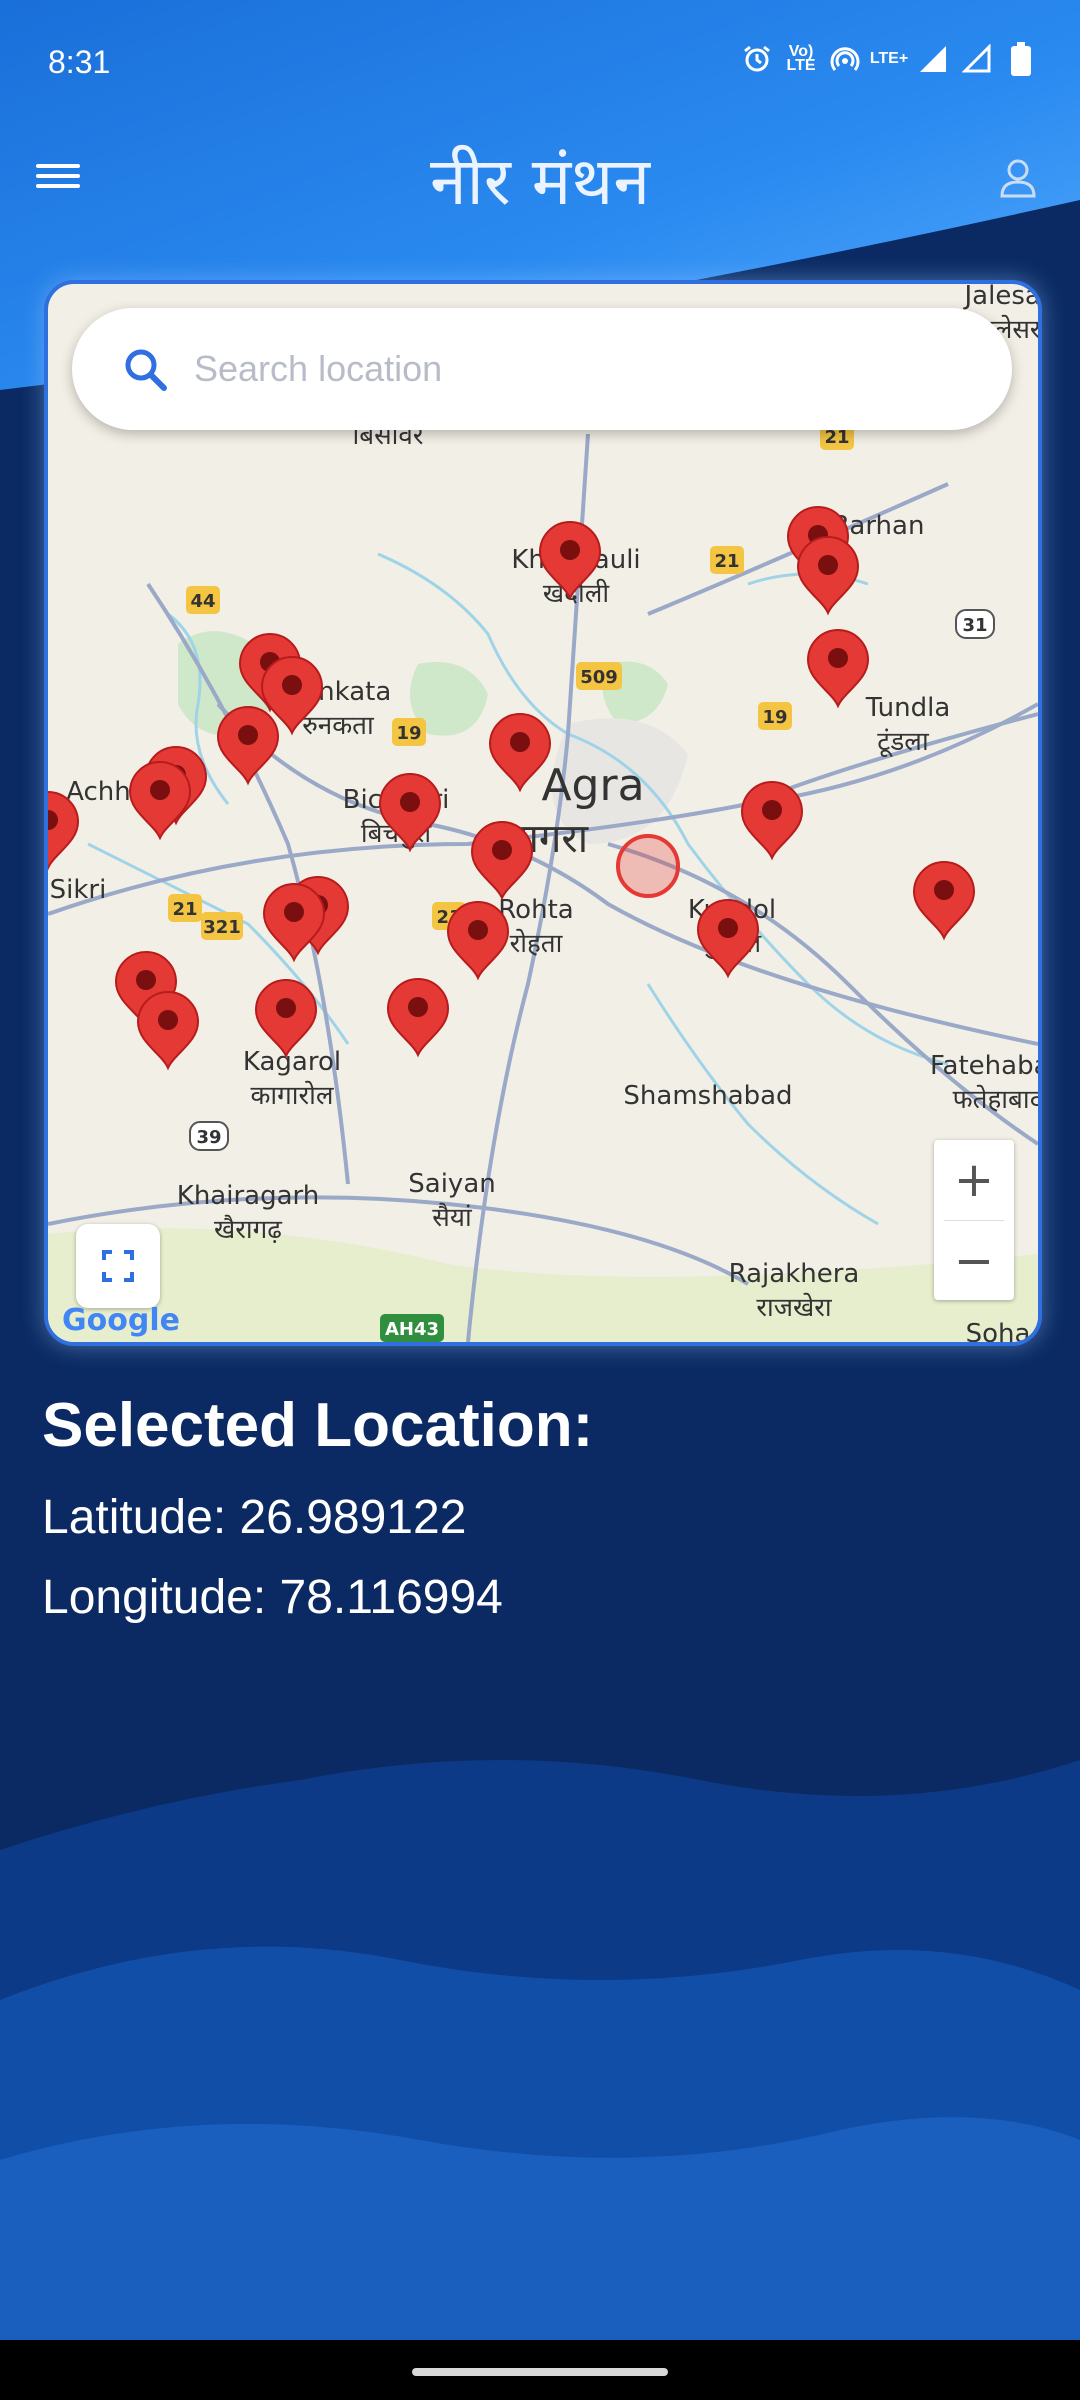 The width and height of the screenshot is (1080, 2400). What do you see at coordinates (222, 927) in the screenshot?
I see `svg-text: 321` at bounding box center [222, 927].